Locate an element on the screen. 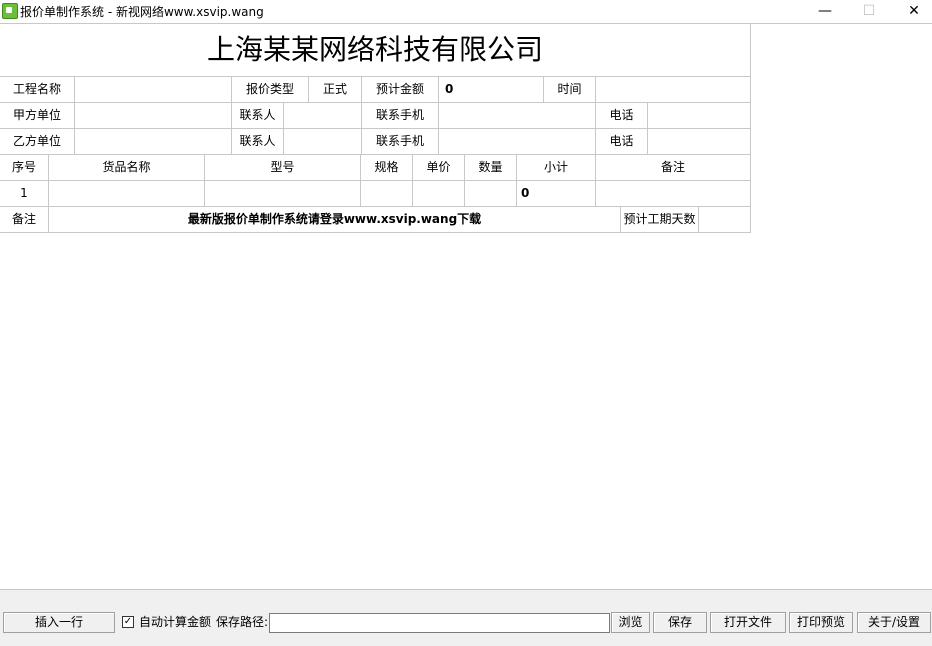  close-button: ✕ is located at coordinates (911, 11).